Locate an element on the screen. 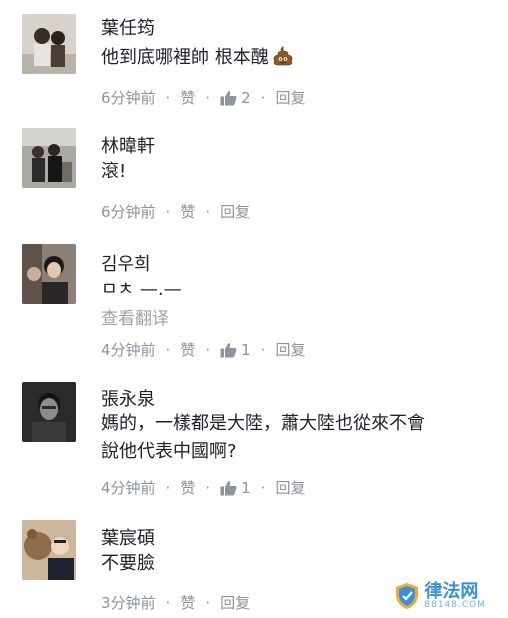  commenter-name: 葉宸碩 is located at coordinates (128, 537).